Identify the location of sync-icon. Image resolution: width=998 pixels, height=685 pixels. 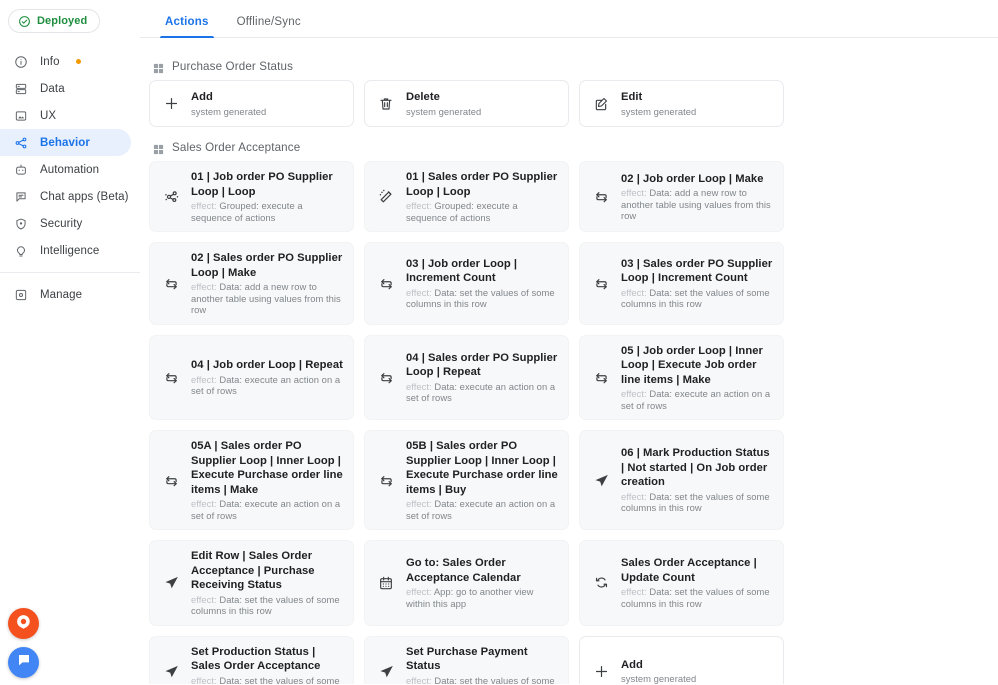
(601, 582).